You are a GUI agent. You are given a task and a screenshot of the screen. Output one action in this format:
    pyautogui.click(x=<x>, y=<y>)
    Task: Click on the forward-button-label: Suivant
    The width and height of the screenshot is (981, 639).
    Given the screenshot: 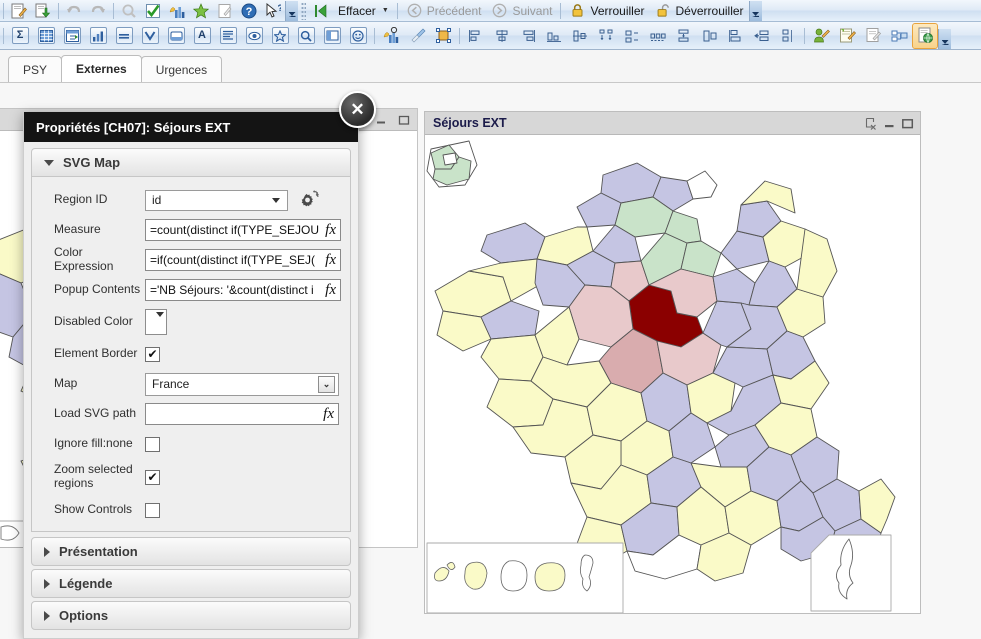 What is the action you would take?
    pyautogui.click(x=532, y=10)
    